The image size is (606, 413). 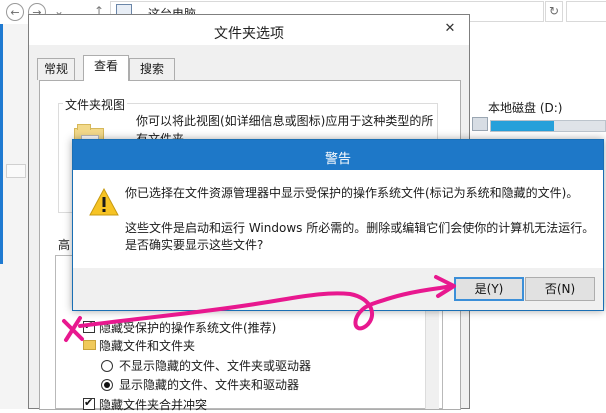 What do you see at coordinates (187, 327) in the screenshot?
I see `hide-protected-os-files-label: 隐藏受保护的操作系统文件(推荐)` at bounding box center [187, 327].